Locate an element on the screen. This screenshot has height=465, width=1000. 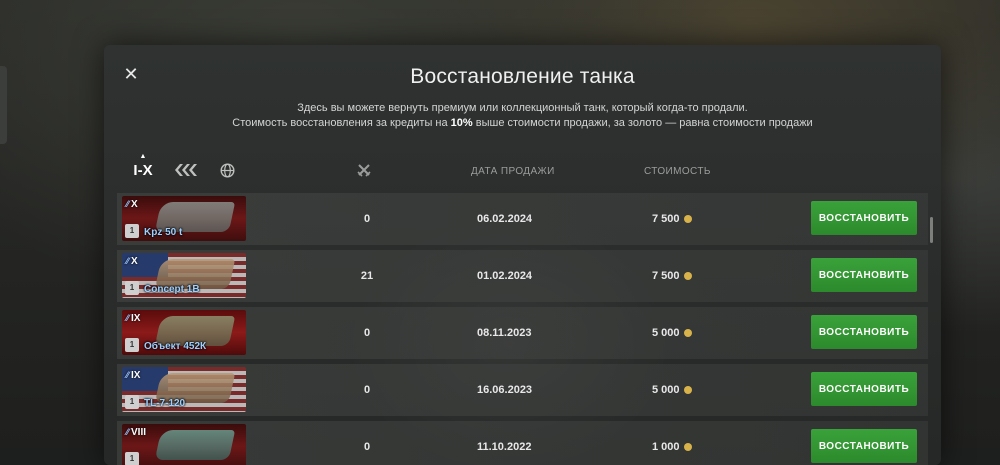
sale-date: 11.10.2022 is located at coordinates (504, 447).